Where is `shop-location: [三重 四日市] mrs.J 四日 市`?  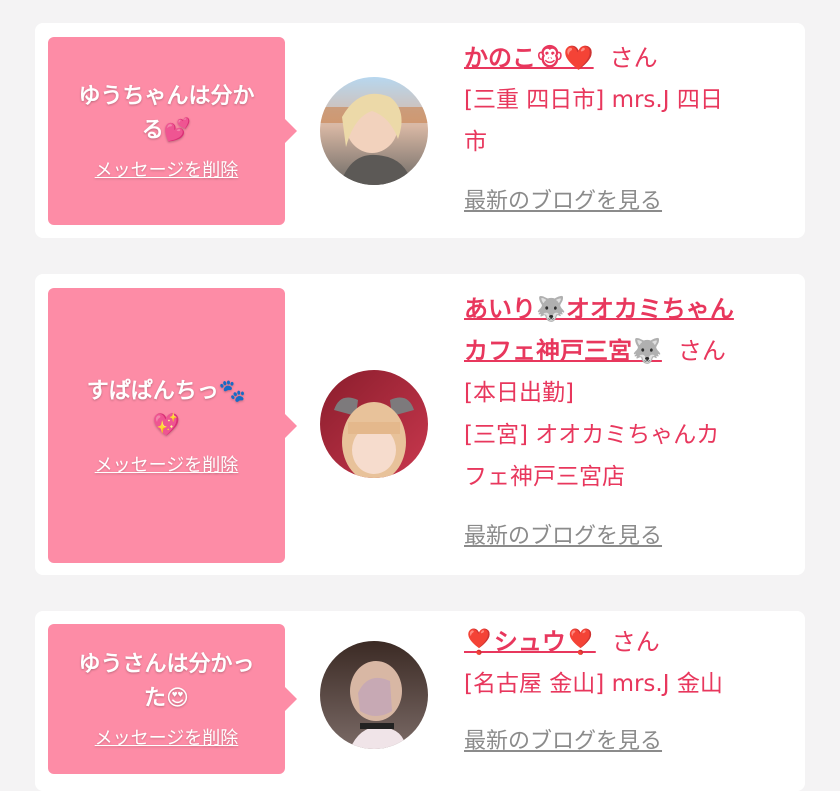 shop-location: [三重 四日市] mrs.J 四日 市 is located at coordinates (593, 121).